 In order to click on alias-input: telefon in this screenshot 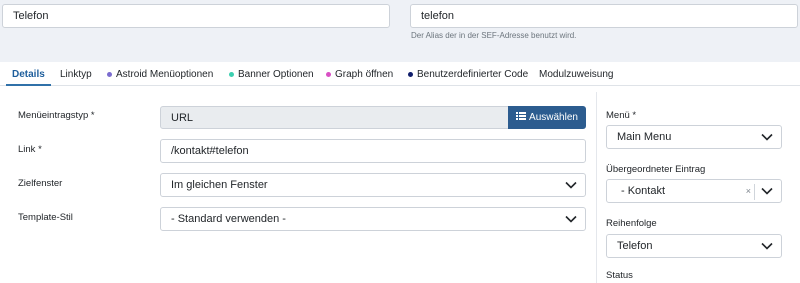, I will do `click(604, 16)`.